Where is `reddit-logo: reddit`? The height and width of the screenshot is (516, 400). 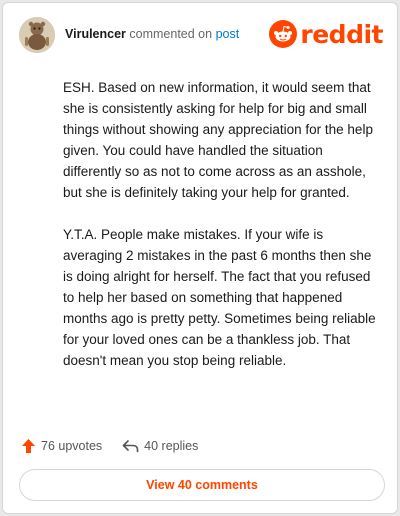
reddit-logo: reddit is located at coordinates (326, 34).